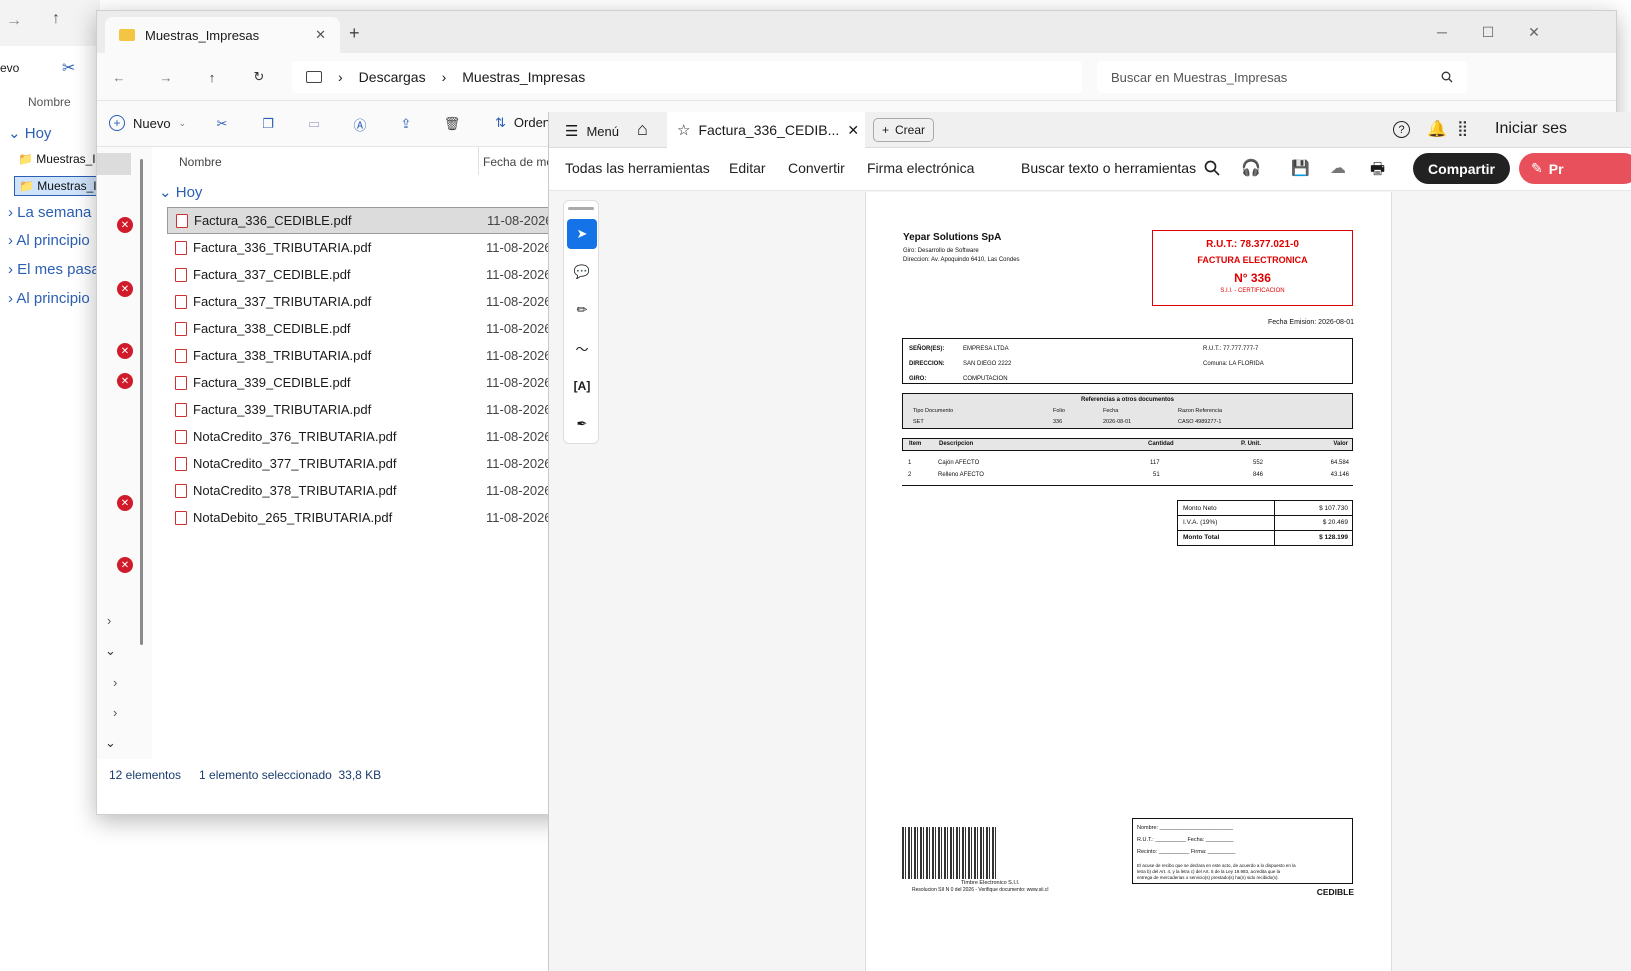  What do you see at coordinates (1120, 168) in the screenshot?
I see `search-tools-button: Buscar texto o herramientas` at bounding box center [1120, 168].